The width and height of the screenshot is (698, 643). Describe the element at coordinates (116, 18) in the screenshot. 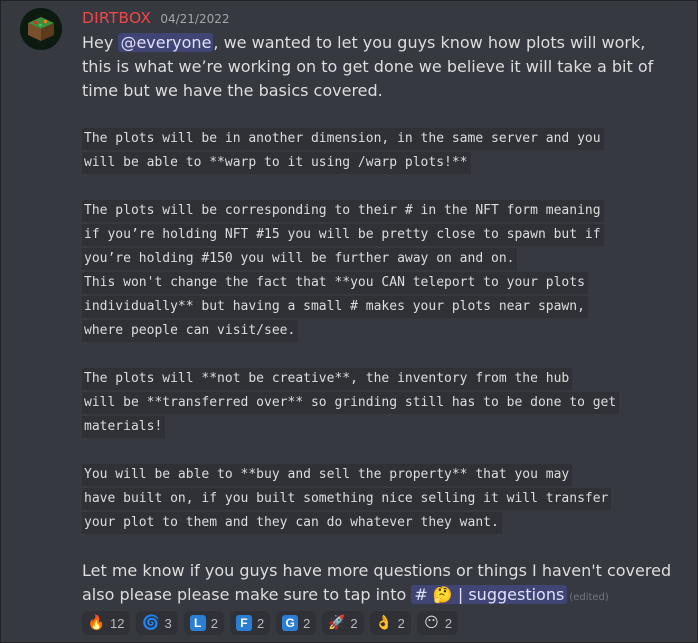

I see `author-name: DIRTBOX` at that location.